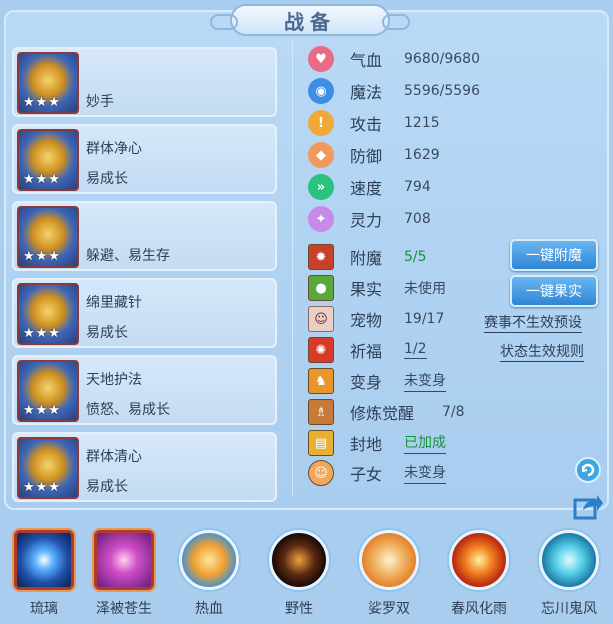 This screenshot has width=613, height=624. I want to click on row-blessing: ✺ 祈福 1/2, so click(367, 350).